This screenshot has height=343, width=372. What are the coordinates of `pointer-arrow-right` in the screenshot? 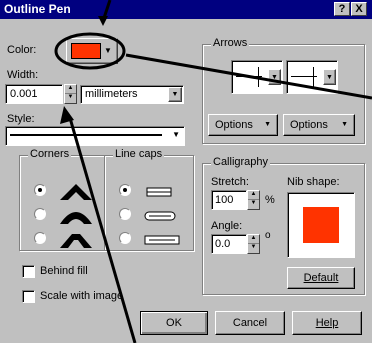 It's located at (248, 76).